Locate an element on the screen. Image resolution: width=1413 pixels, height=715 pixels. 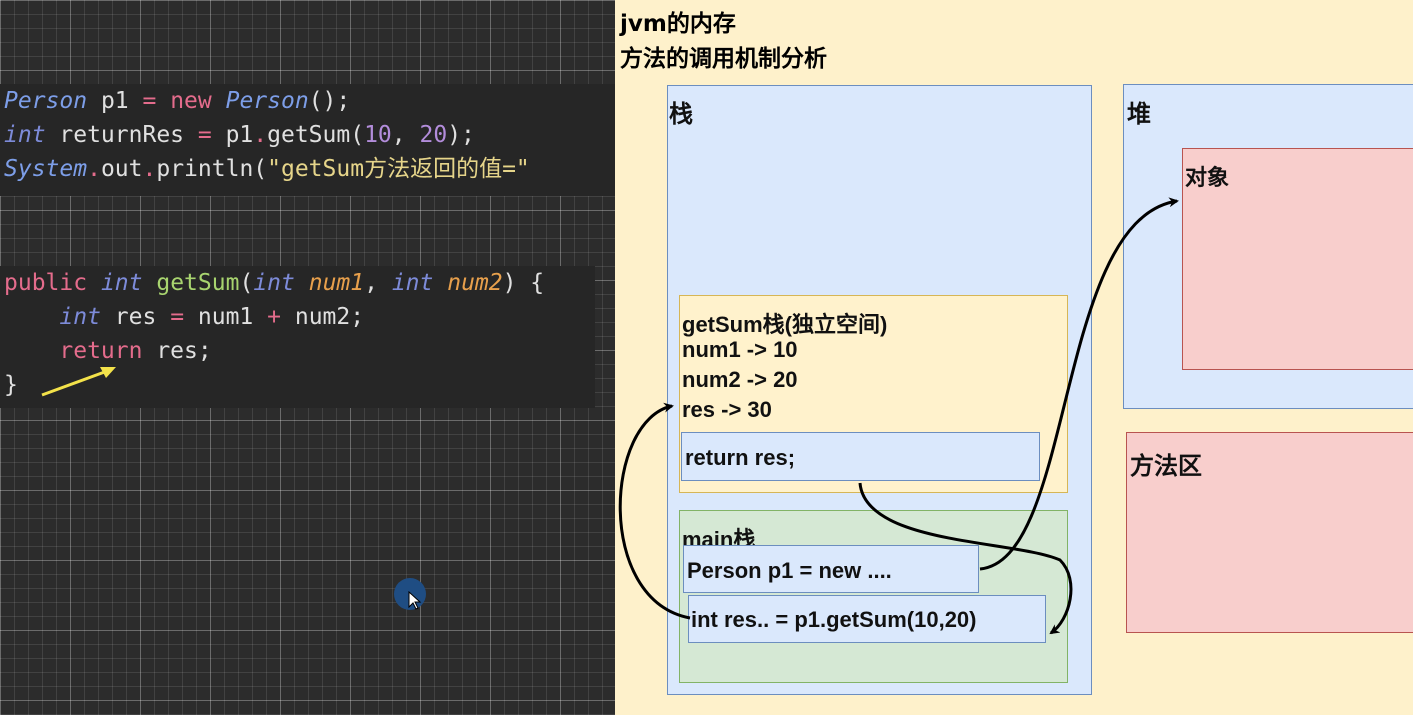
return-arrow-to-main is located at coordinates (965, 558).